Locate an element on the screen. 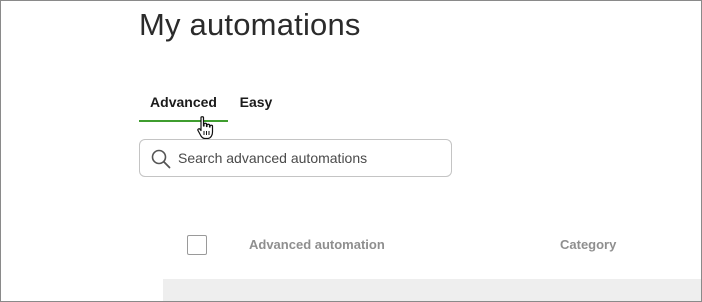 Image resolution: width=702 pixels, height=302 pixels. hand-pointer-cursor-icon is located at coordinates (205, 128).